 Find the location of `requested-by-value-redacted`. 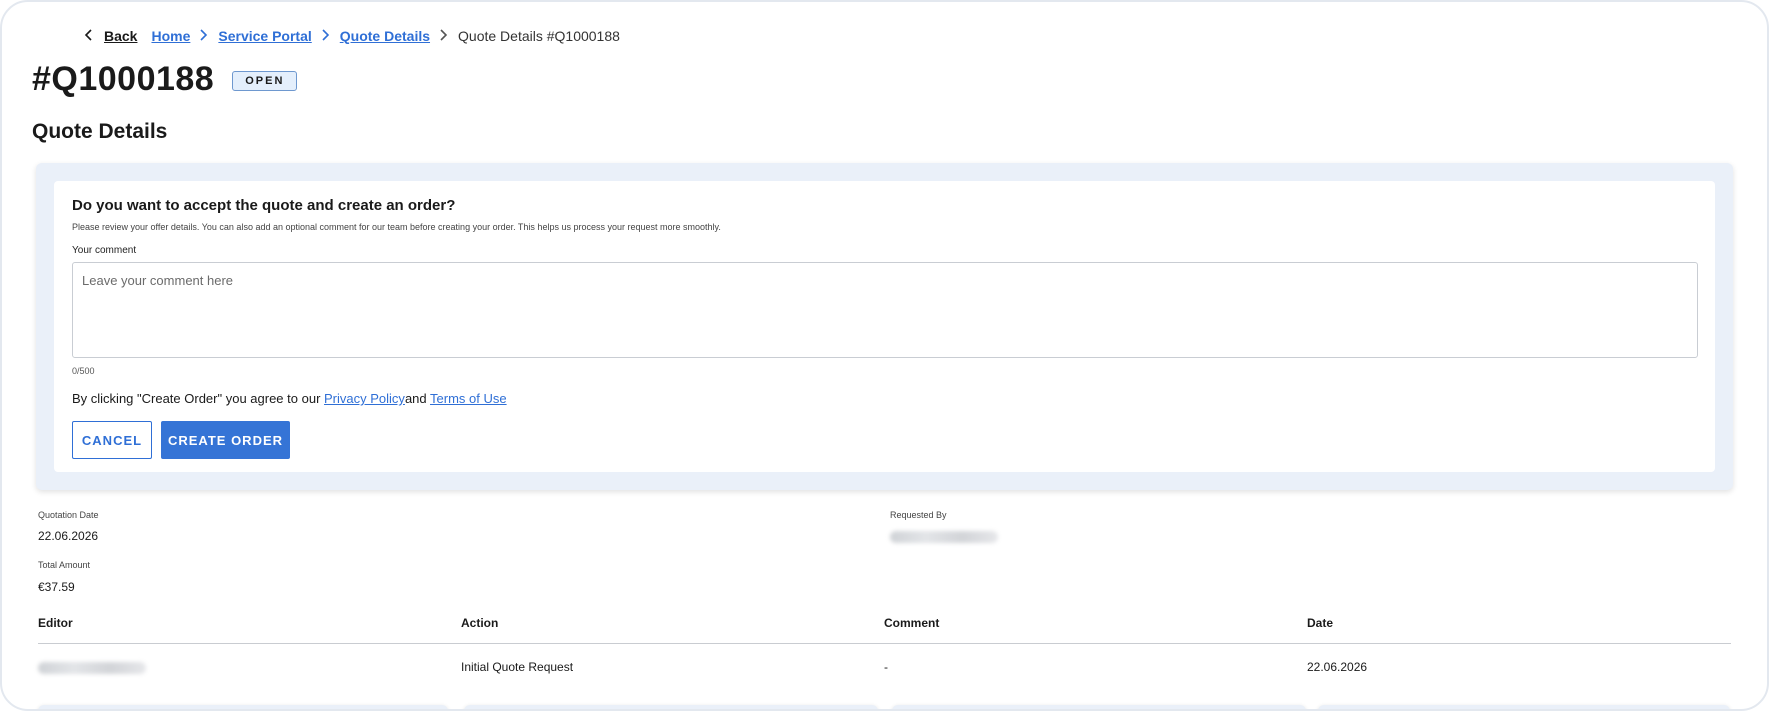

requested-by-value-redacted is located at coordinates (944, 537).